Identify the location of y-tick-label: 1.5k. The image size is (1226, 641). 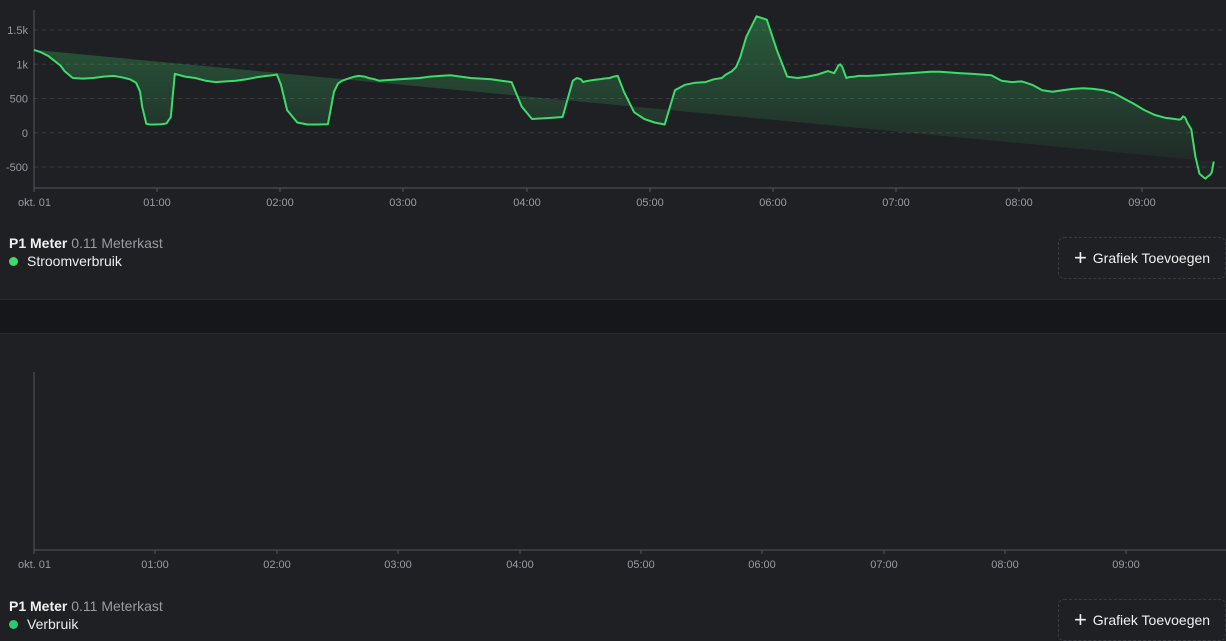
(17, 31).